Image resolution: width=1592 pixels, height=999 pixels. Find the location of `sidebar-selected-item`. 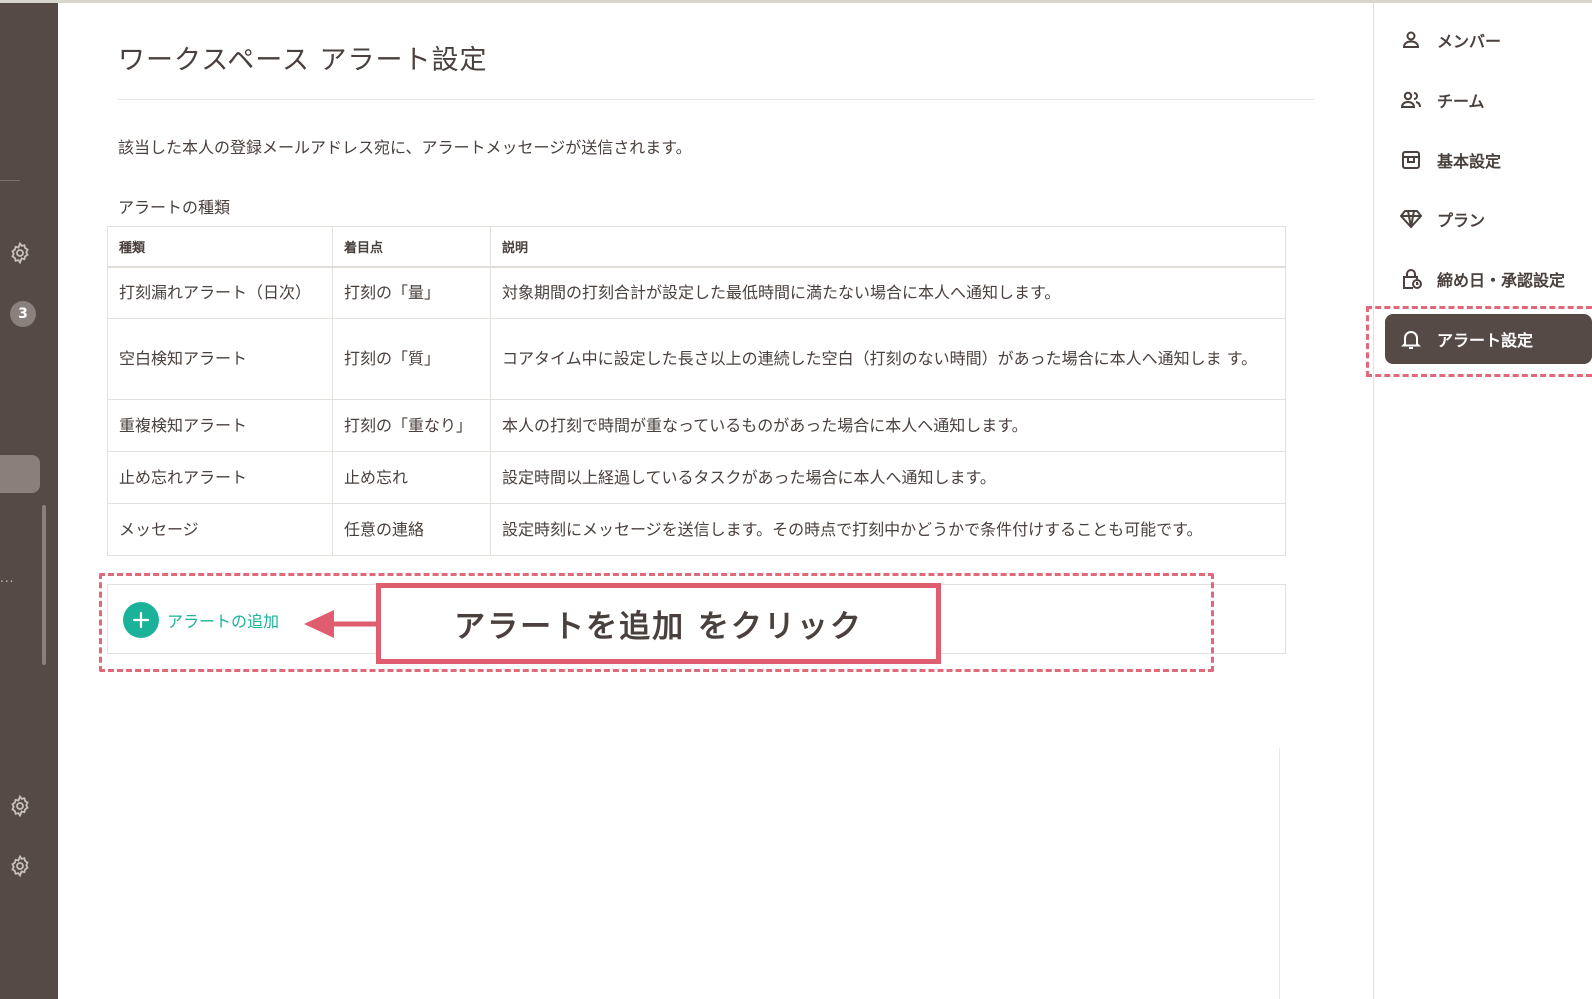

sidebar-selected-item is located at coordinates (20, 474).